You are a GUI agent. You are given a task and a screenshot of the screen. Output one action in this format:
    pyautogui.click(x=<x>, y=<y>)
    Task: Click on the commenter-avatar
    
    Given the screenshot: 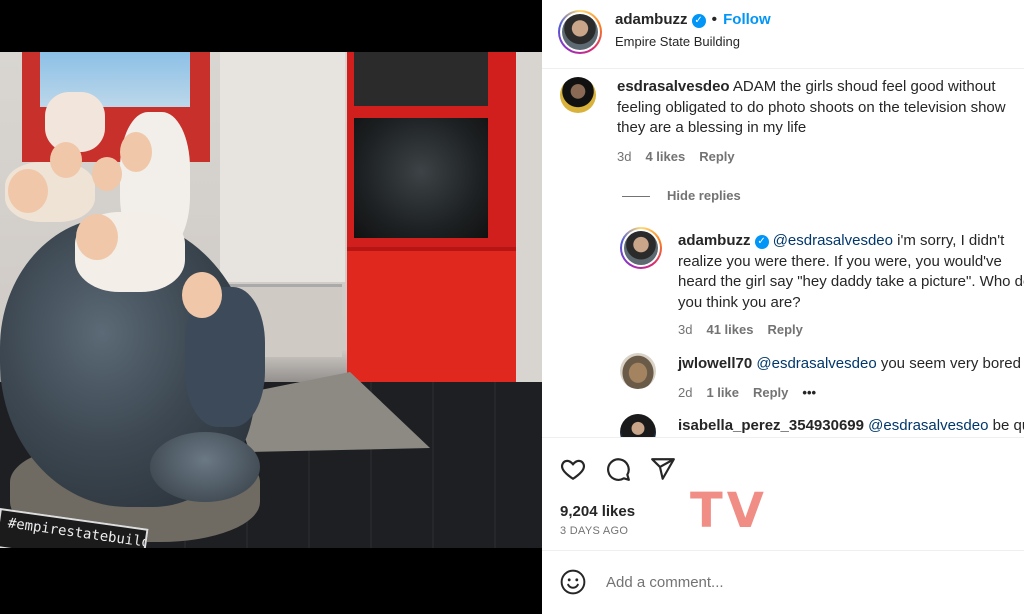 What is the action you would take?
    pyautogui.click(x=578, y=95)
    